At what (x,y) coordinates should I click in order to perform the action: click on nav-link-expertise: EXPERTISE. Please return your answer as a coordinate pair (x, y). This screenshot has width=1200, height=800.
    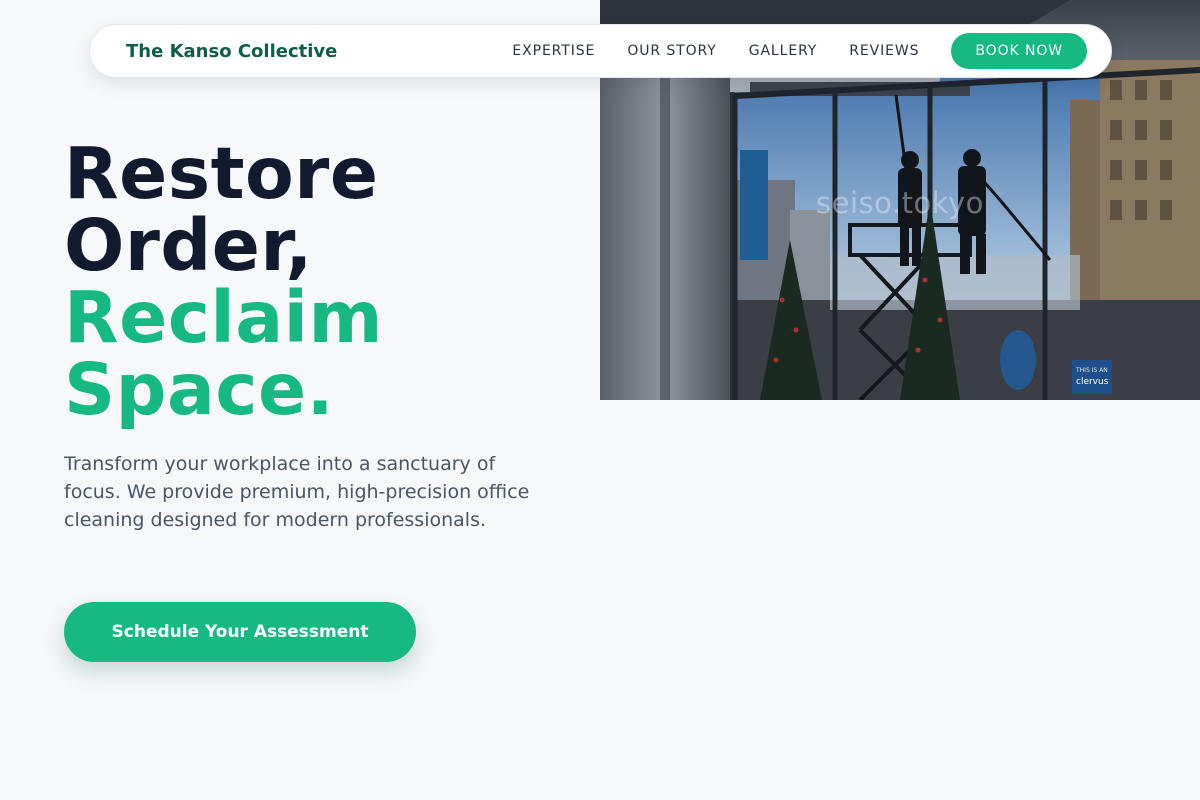
    Looking at the image, I should click on (553, 51).